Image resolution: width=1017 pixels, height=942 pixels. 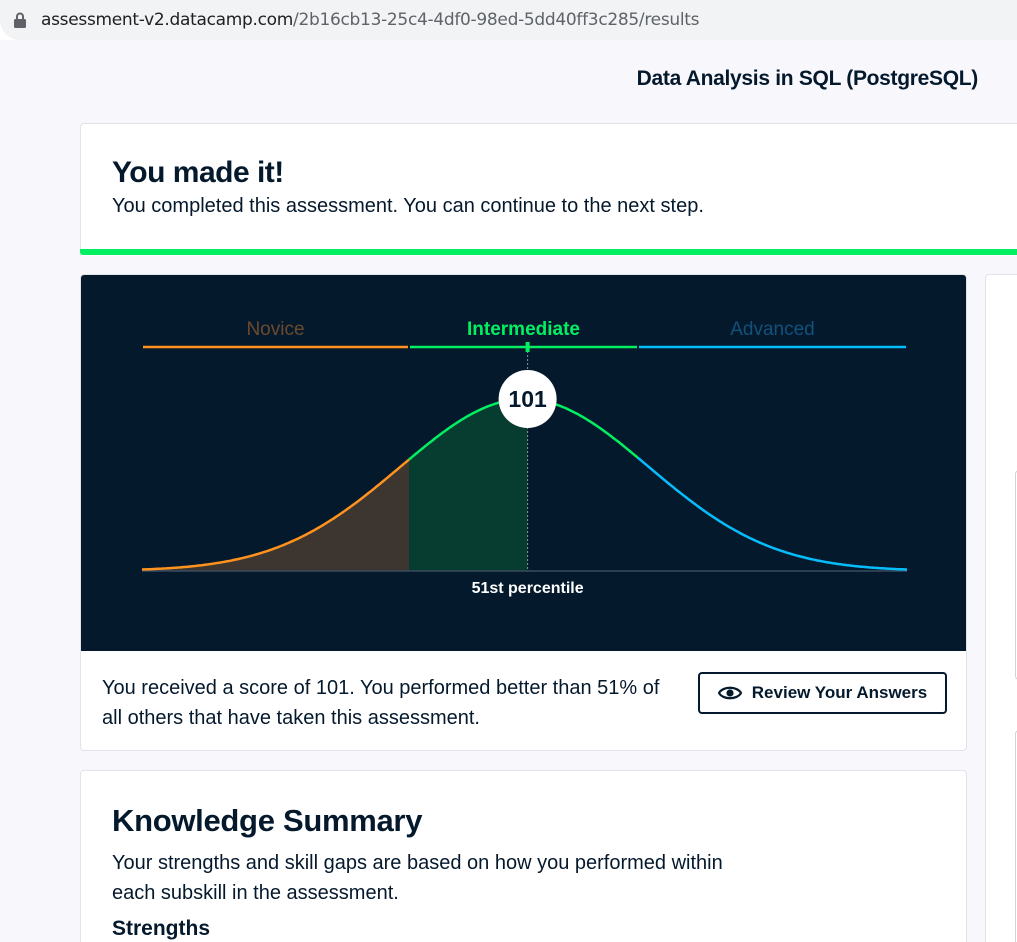 What do you see at coordinates (527, 347) in the screenshot?
I see `score-tick` at bounding box center [527, 347].